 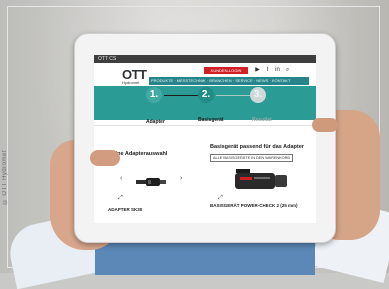 I want to click on add-all-to-cart-button: ALLE BASISGERÄTE IN DEN WARENKORB, so click(x=251, y=158).